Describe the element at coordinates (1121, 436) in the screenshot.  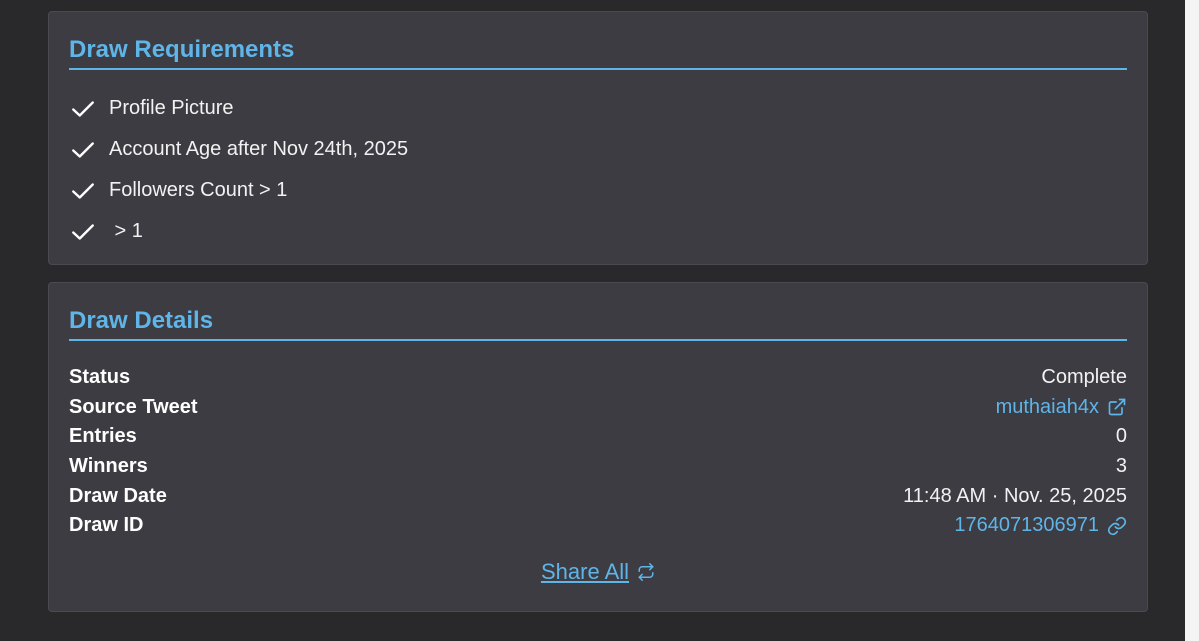
I see `entries-value: 0` at that location.